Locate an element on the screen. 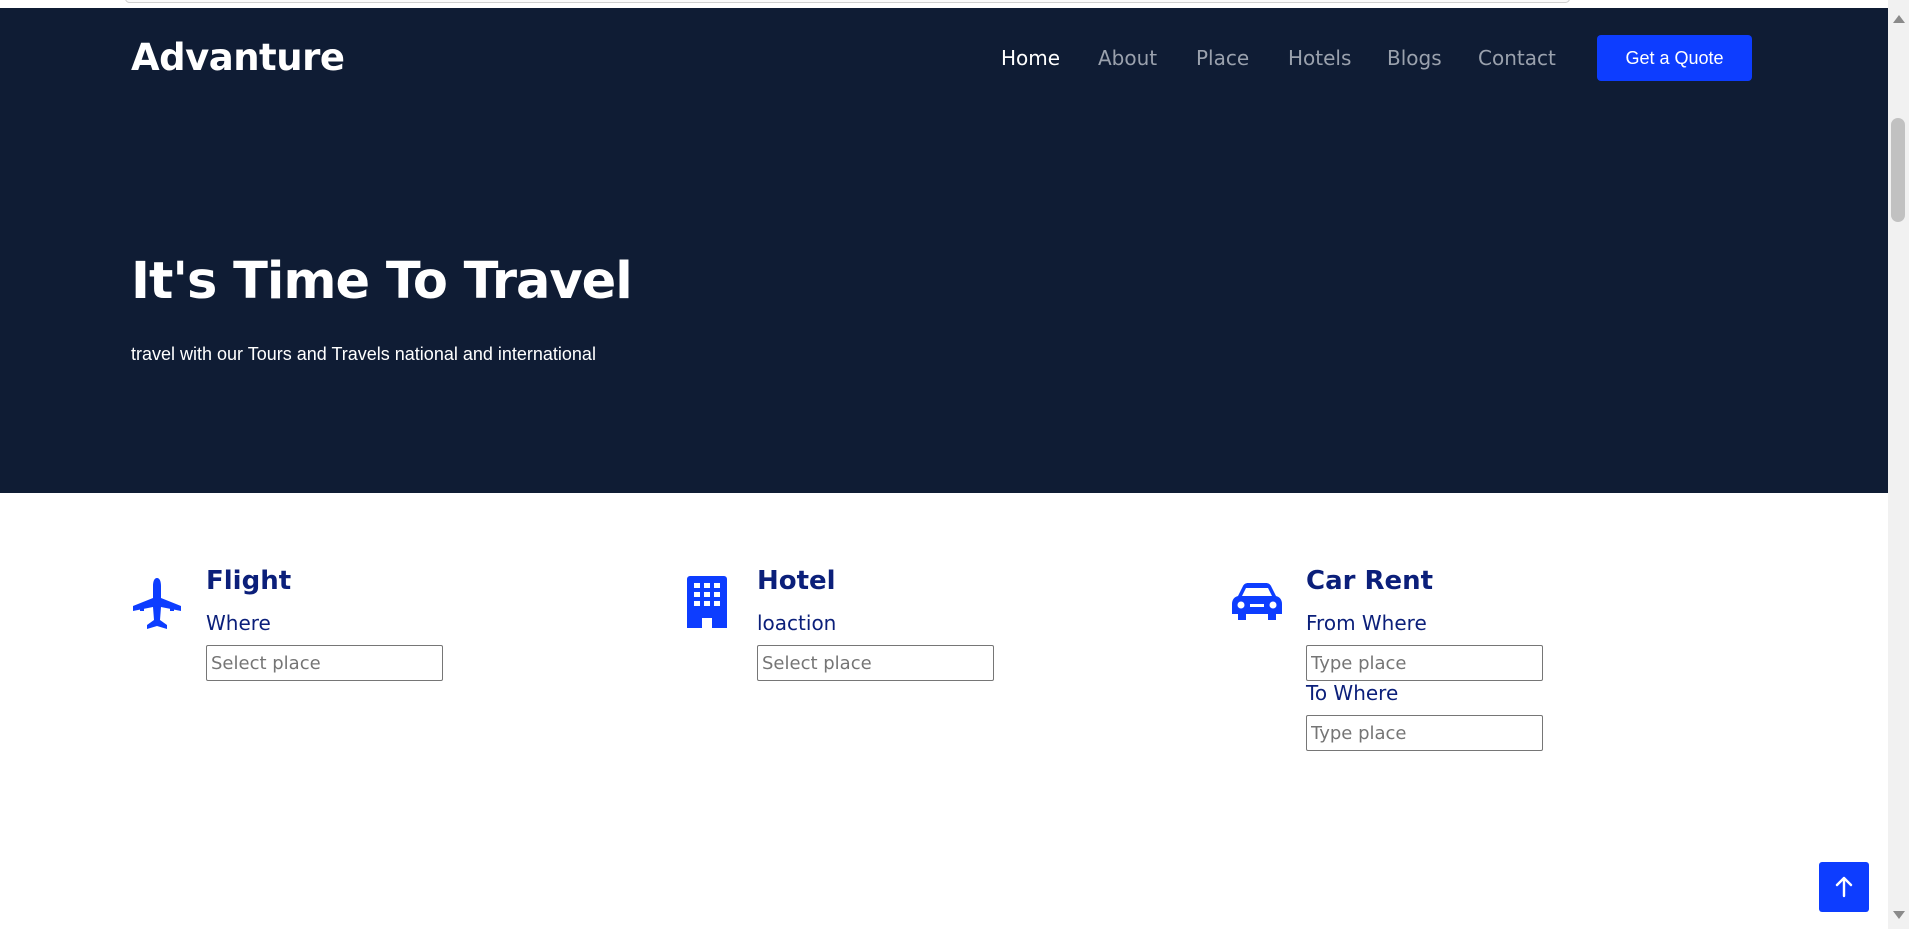 This screenshot has height=929, width=1909. flight-where-label: Where is located at coordinates (238, 623).